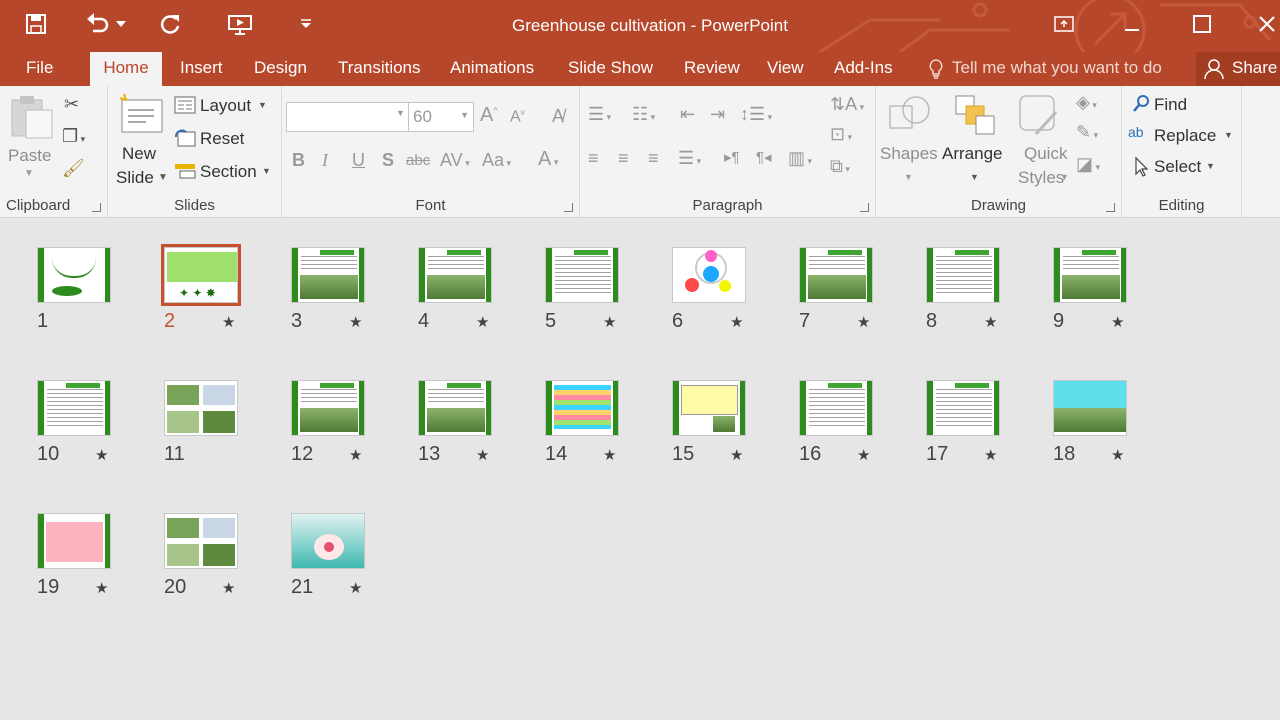 This screenshot has height=720, width=1280. Describe the element at coordinates (358, 160) in the screenshot. I see `underline-icon: U` at that location.